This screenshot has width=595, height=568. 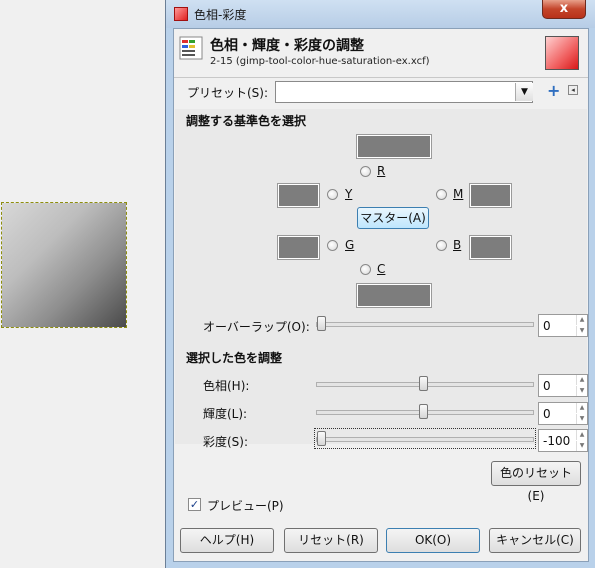 What do you see at coordinates (349, 245) in the screenshot?
I see `label-green: G` at bounding box center [349, 245].